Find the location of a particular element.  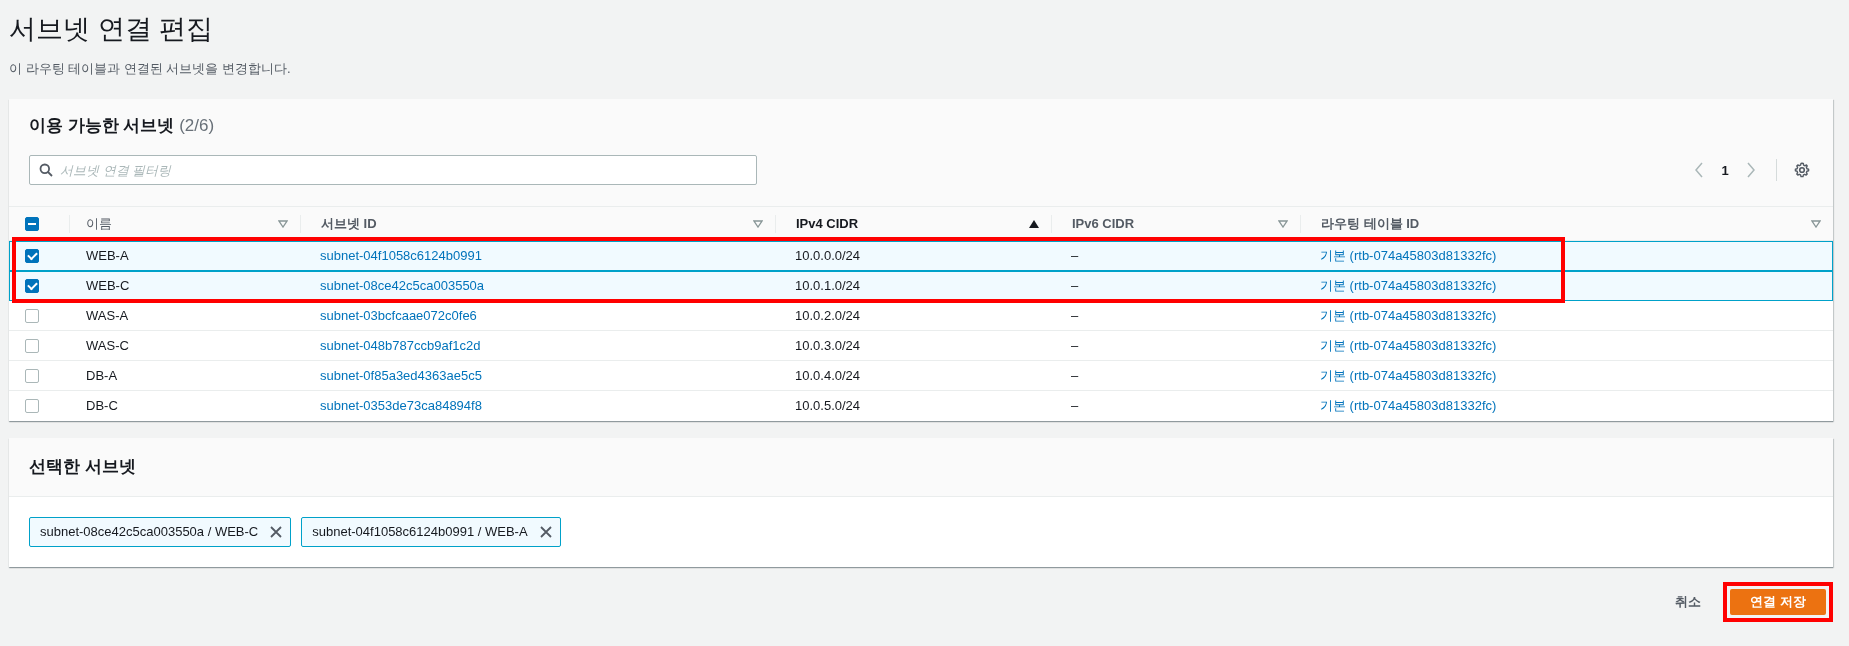

token-label: subnet-08ce42c5ca003550a / WEB-C is located at coordinates (149, 531).